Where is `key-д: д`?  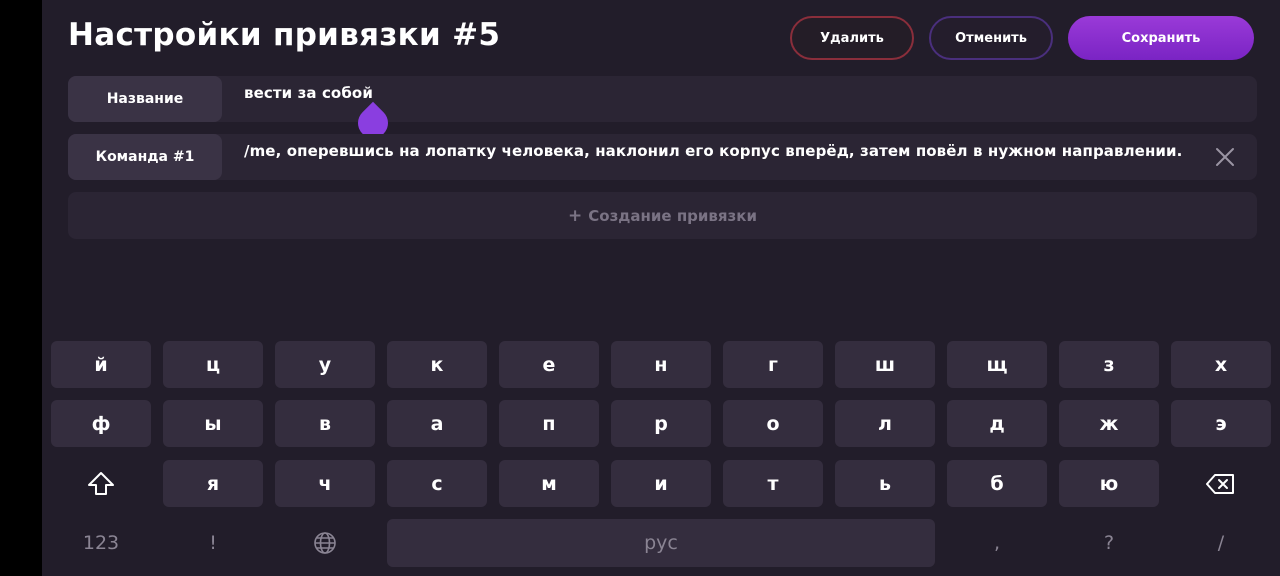
key-д: д is located at coordinates (997, 423).